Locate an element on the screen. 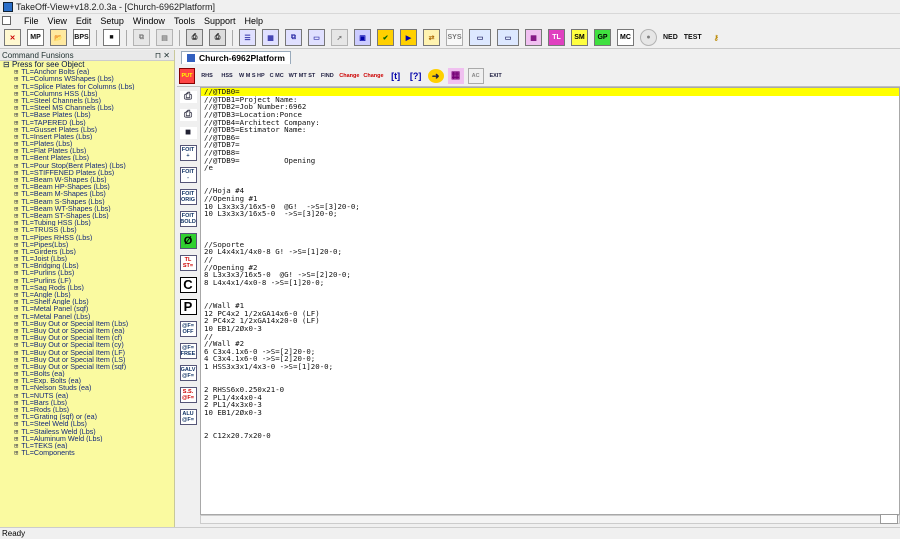 Image resolution: width=900 pixels, height=539 pixels. put-button: PUT is located at coordinates (187, 75).